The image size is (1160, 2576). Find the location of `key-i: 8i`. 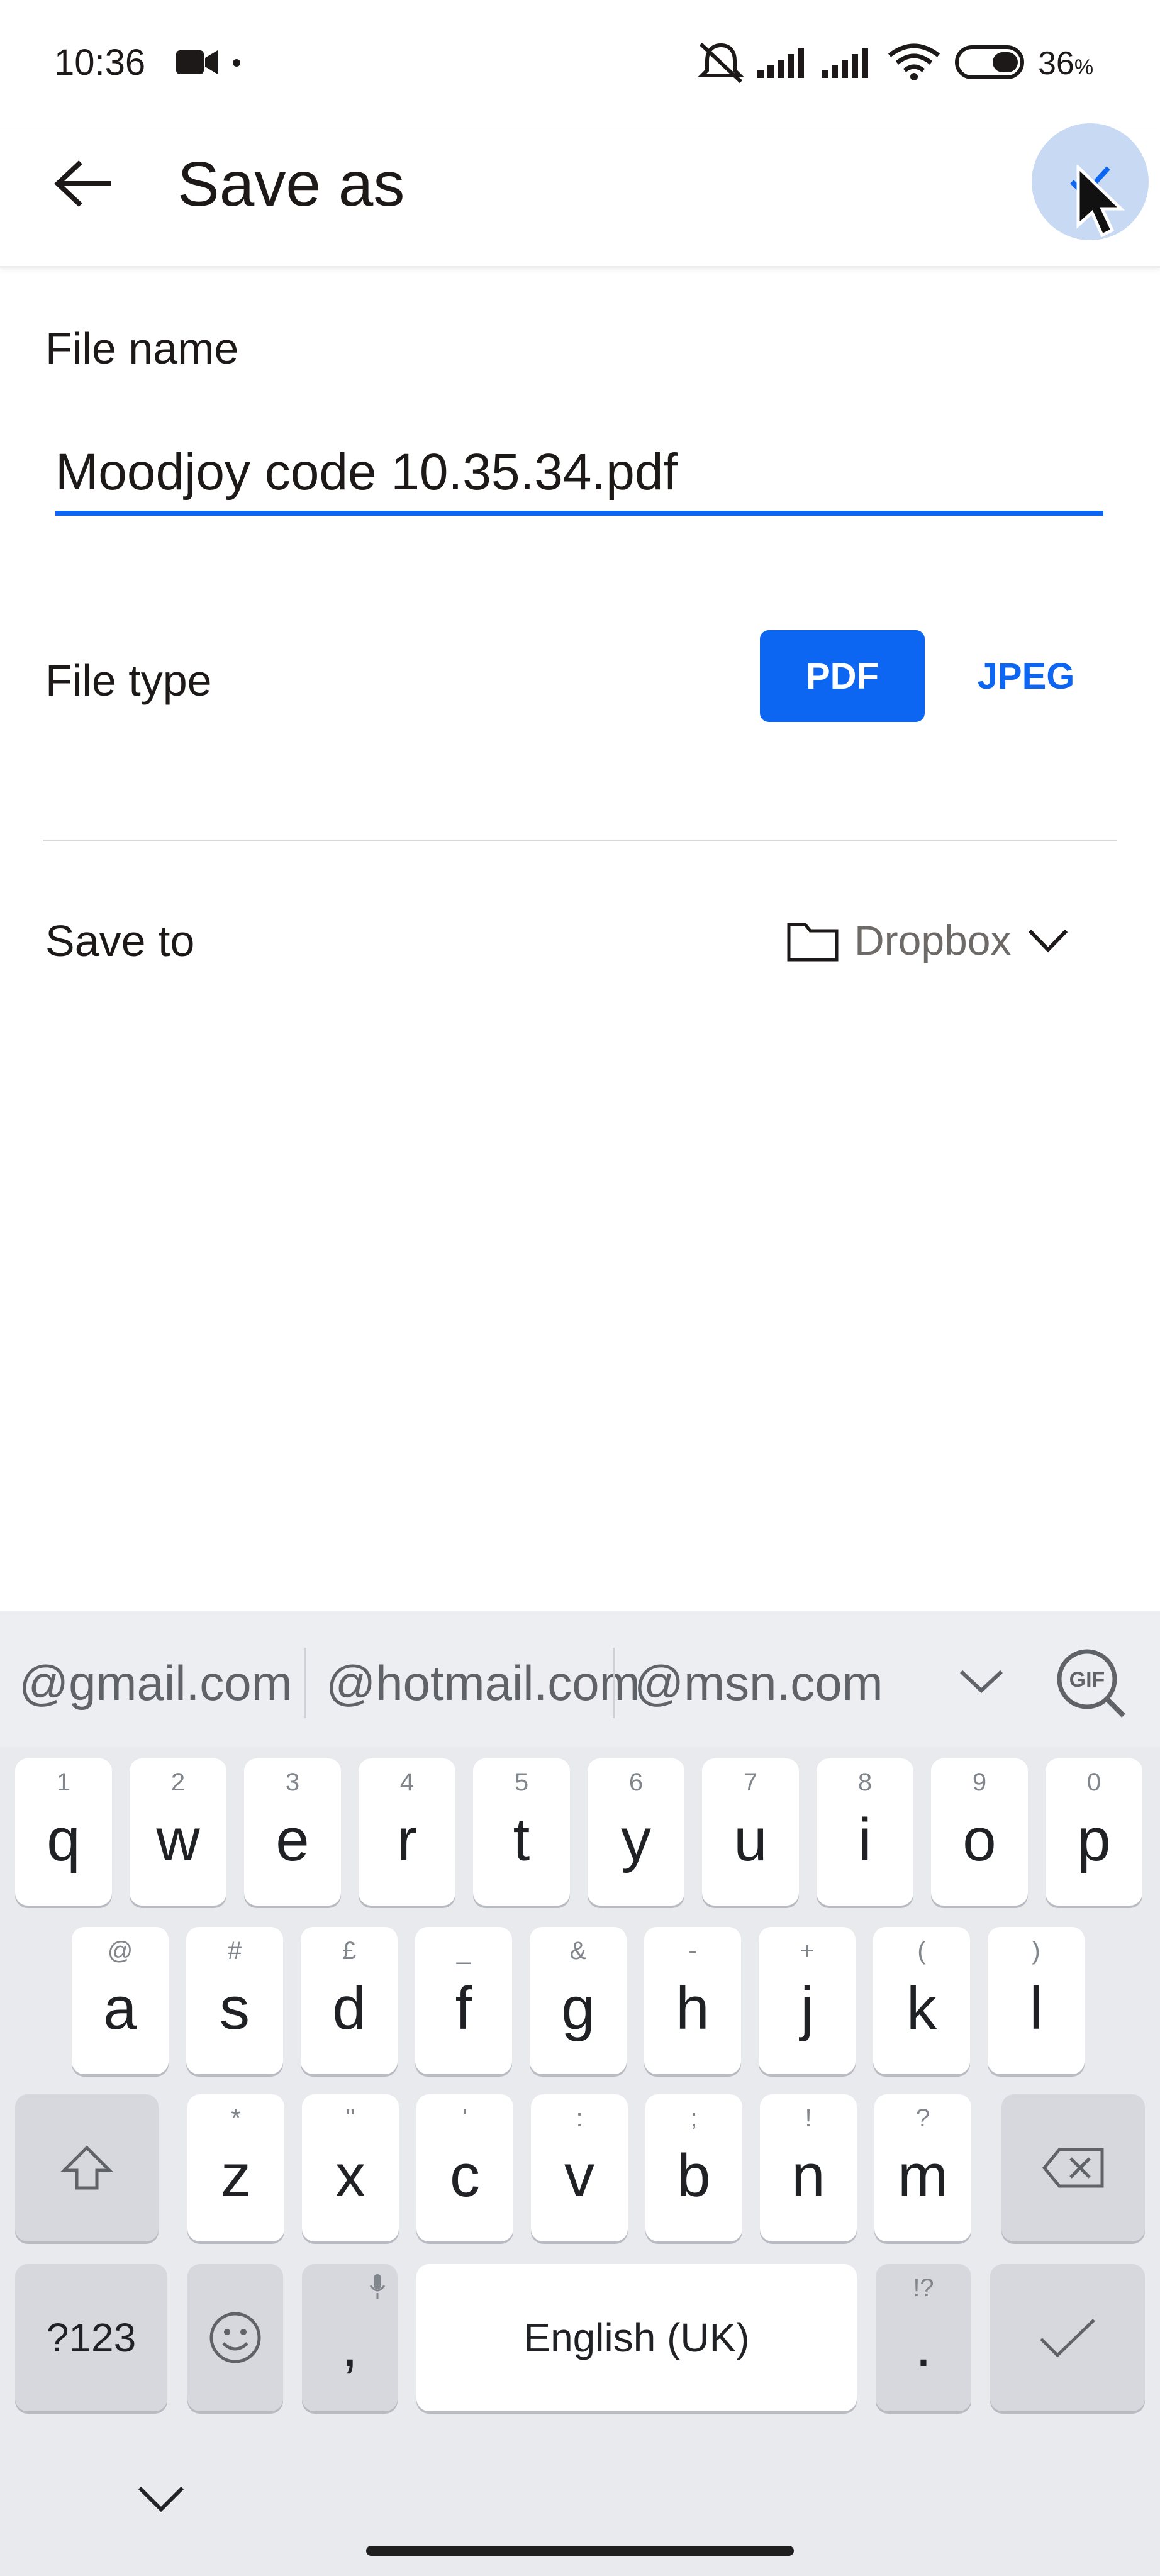

key-i: 8i is located at coordinates (865, 1832).